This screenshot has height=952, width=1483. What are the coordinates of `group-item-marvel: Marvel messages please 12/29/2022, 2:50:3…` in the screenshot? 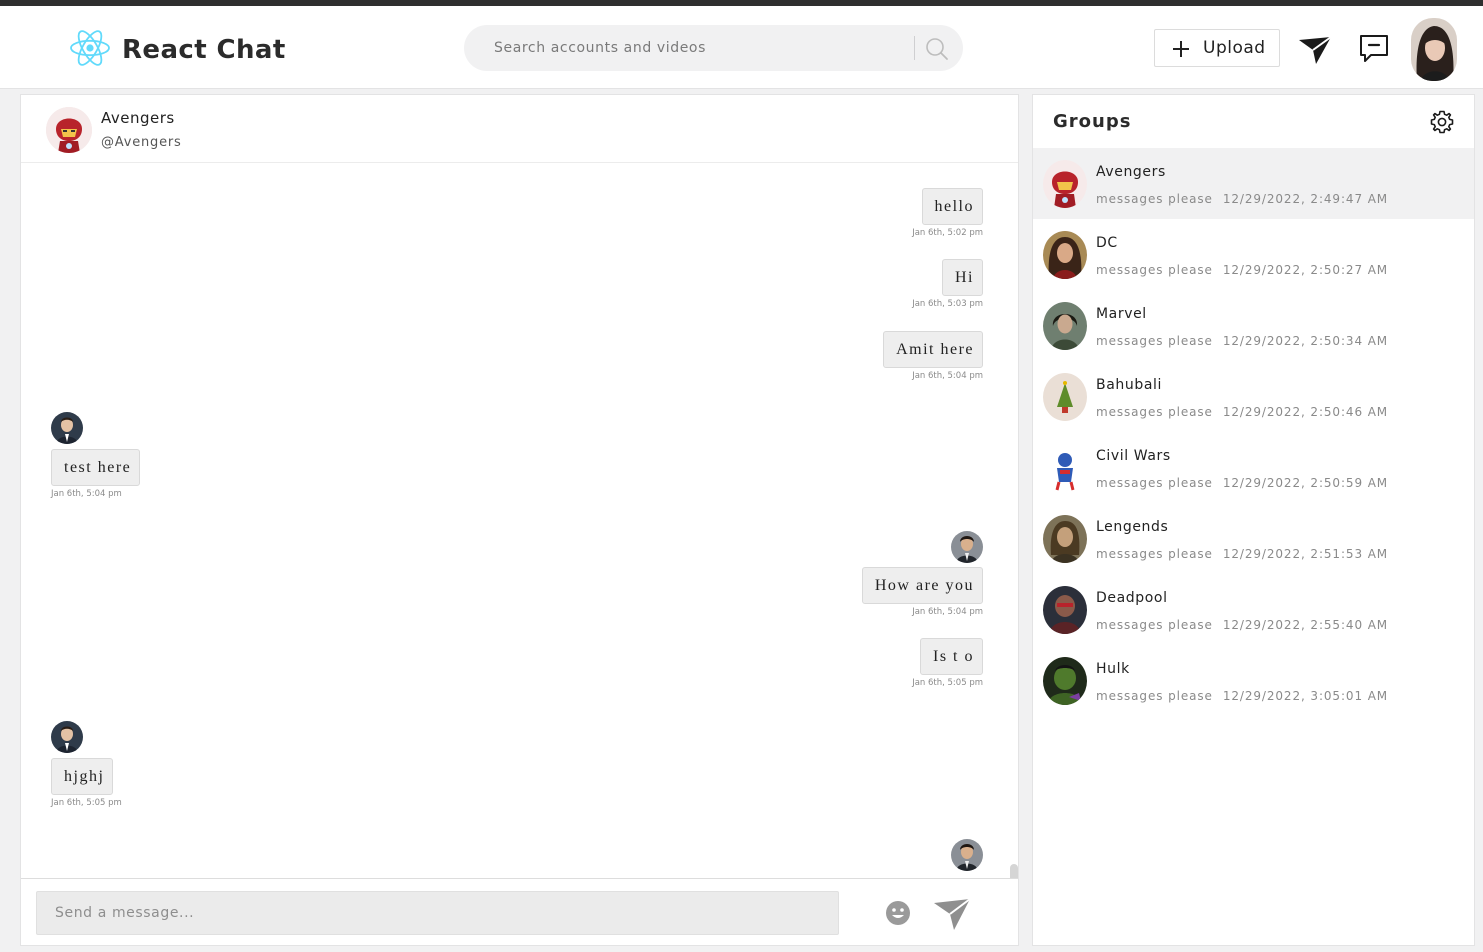 It's located at (1253, 325).